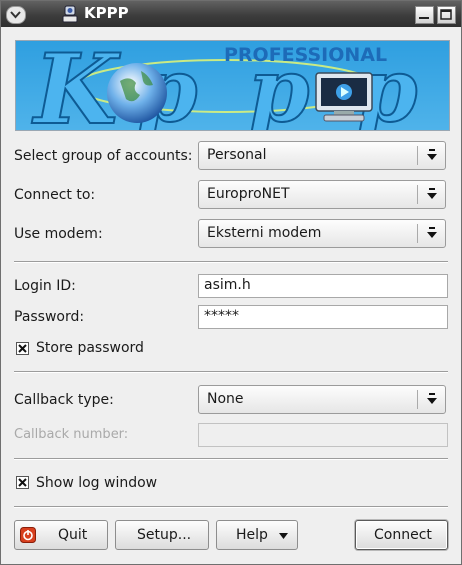 The image size is (462, 565). What do you see at coordinates (322, 155) in the screenshot?
I see `group-combo: Personal` at bounding box center [322, 155].